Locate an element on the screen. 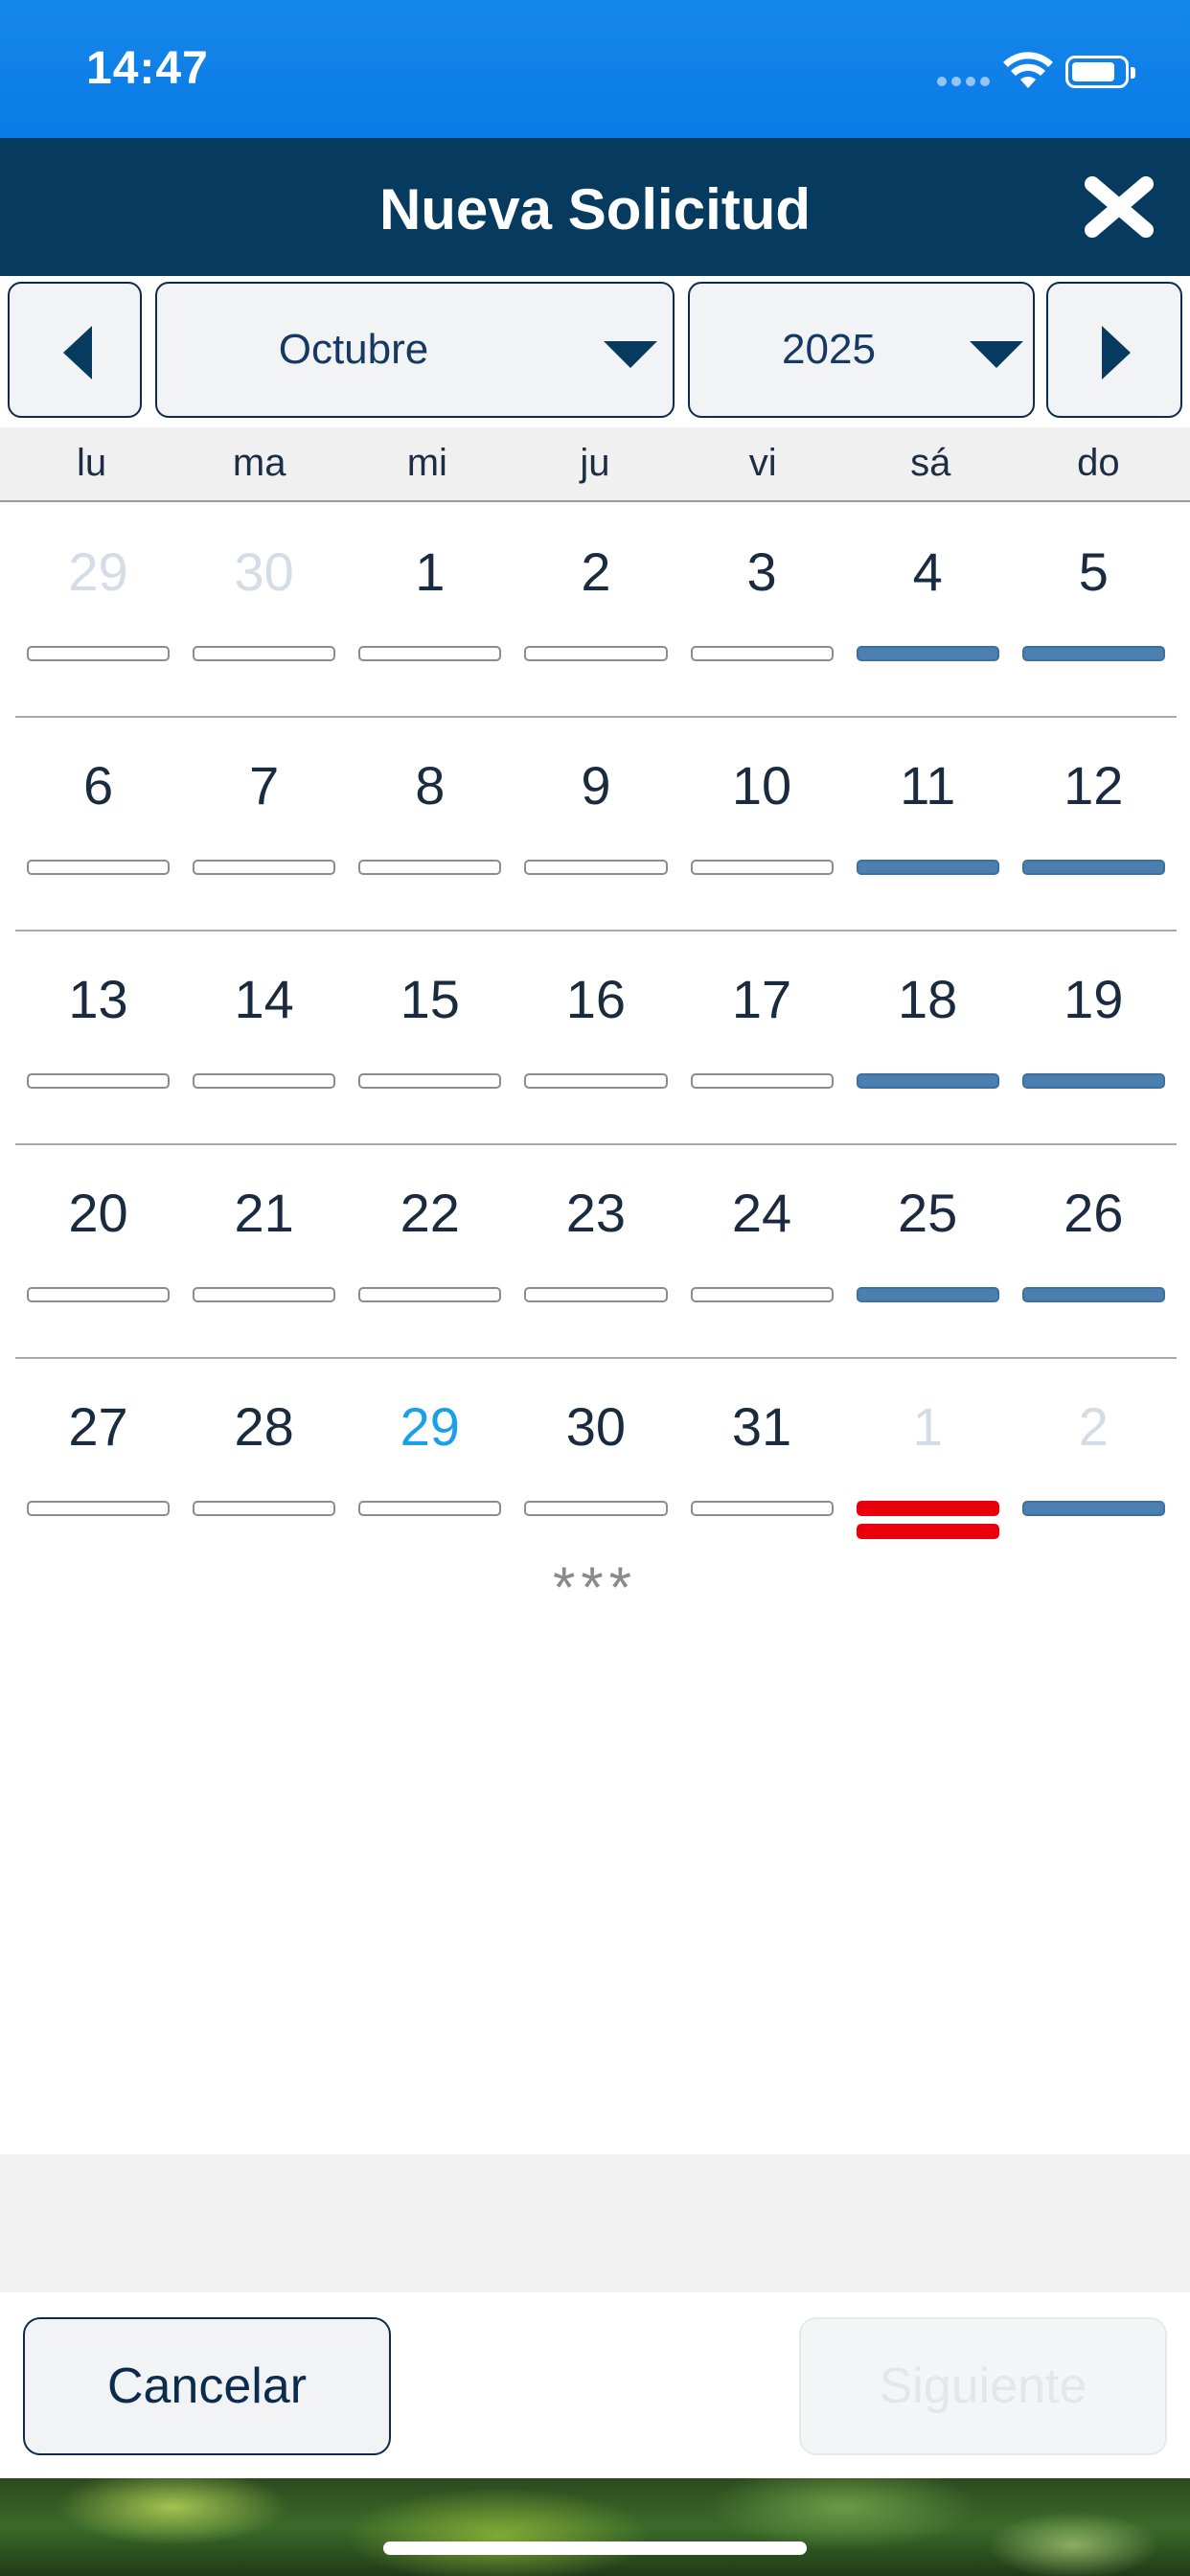 The image size is (1190, 2576). calendar-day: 7 is located at coordinates (264, 824).